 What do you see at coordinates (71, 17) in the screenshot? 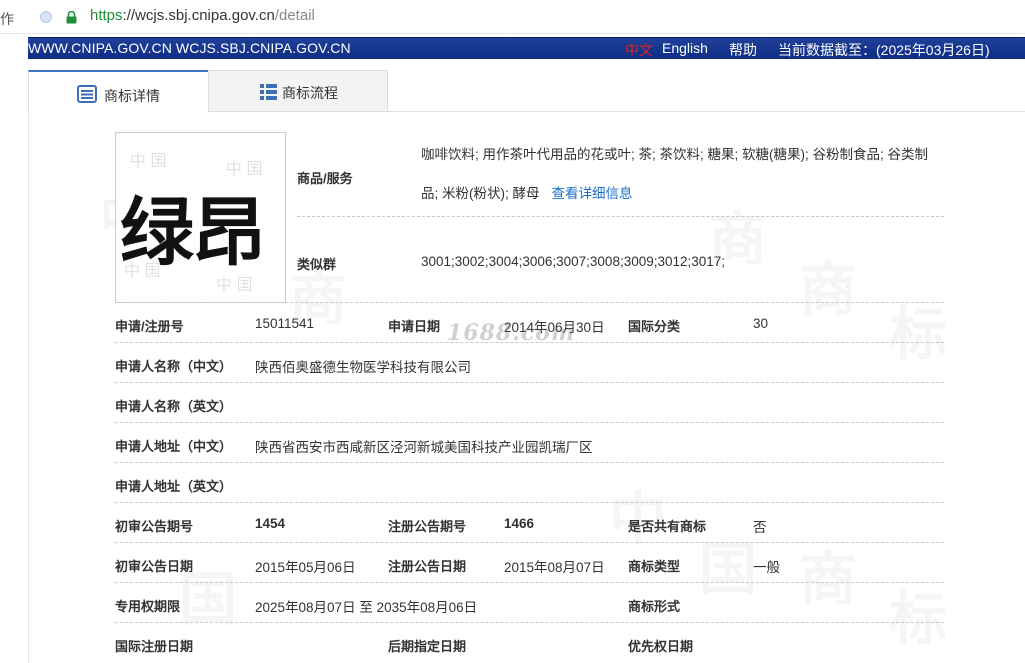
I see `secure-lock-icon` at bounding box center [71, 17].